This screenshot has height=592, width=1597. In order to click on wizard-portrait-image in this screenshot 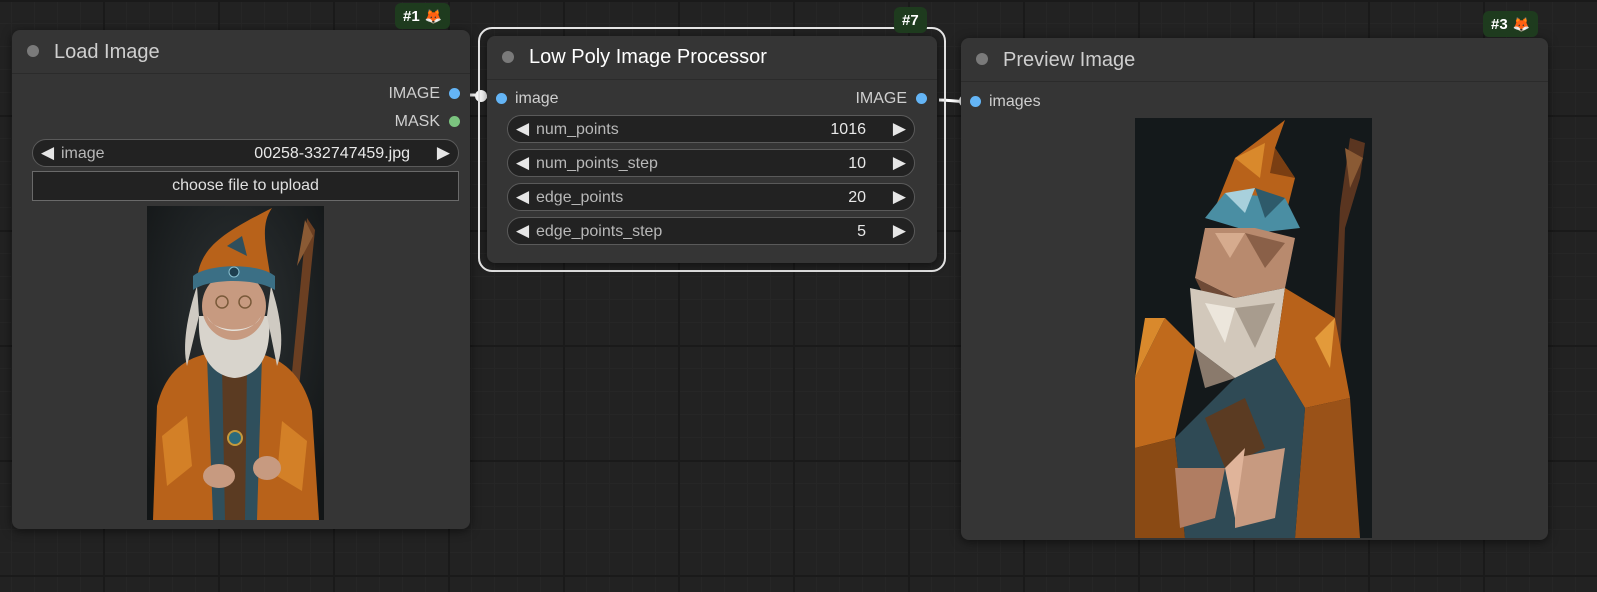, I will do `click(235, 363)`.